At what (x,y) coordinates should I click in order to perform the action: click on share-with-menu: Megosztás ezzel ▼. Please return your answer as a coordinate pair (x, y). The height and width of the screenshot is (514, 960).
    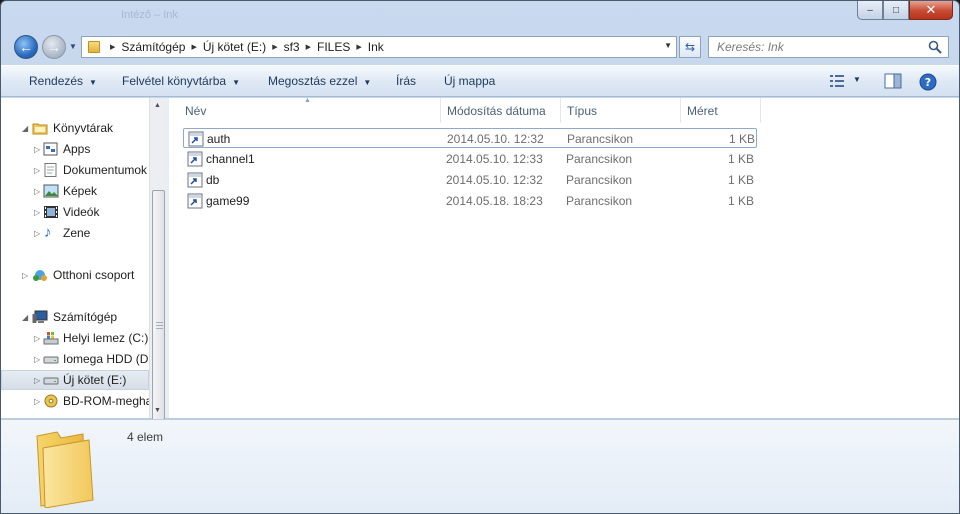
    Looking at the image, I should click on (319, 81).